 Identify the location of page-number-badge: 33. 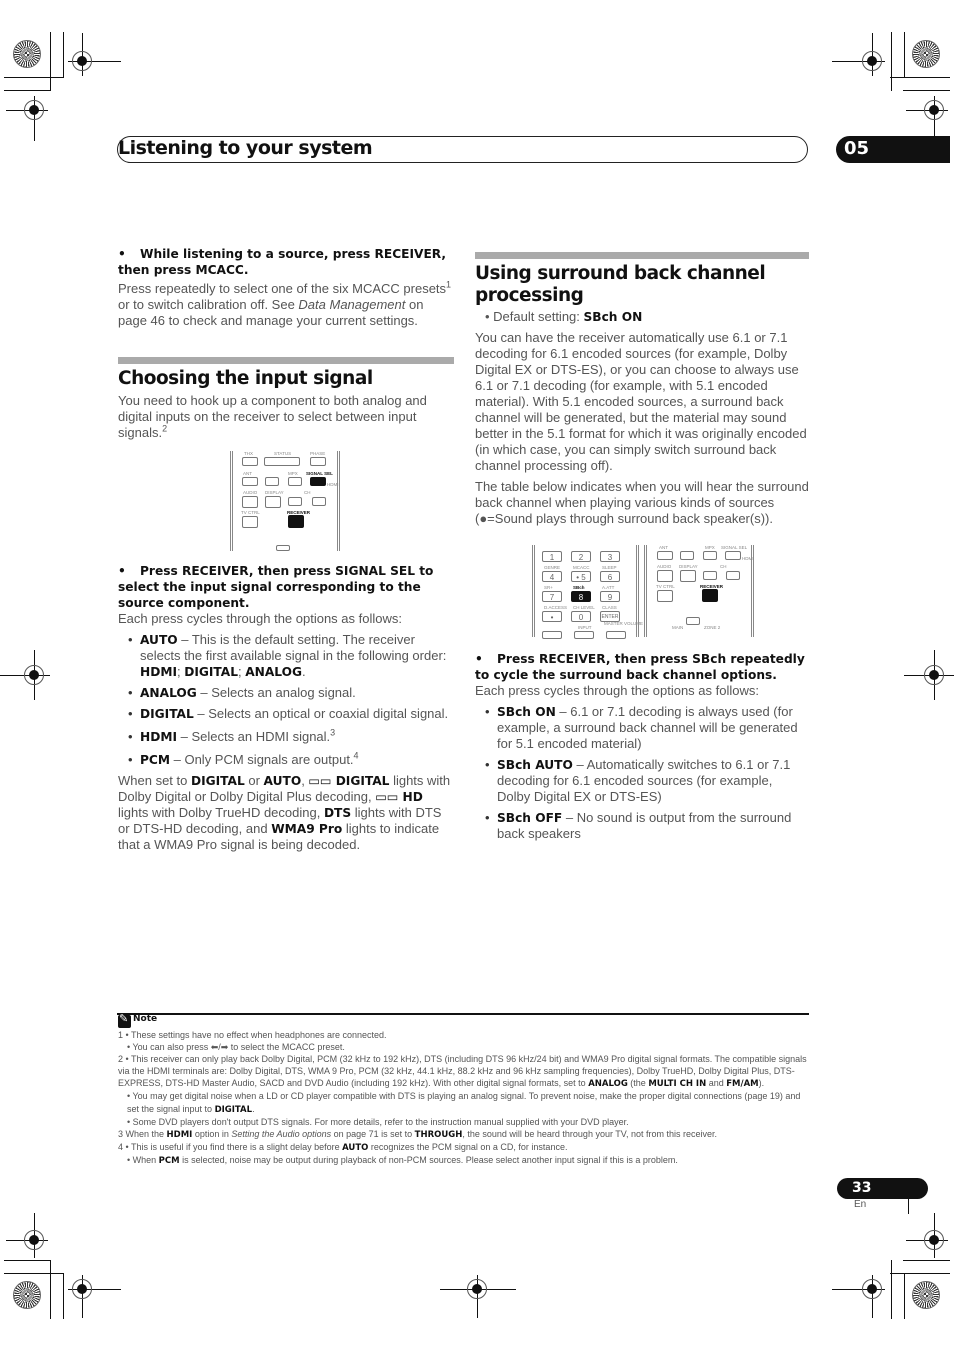
(882, 1188).